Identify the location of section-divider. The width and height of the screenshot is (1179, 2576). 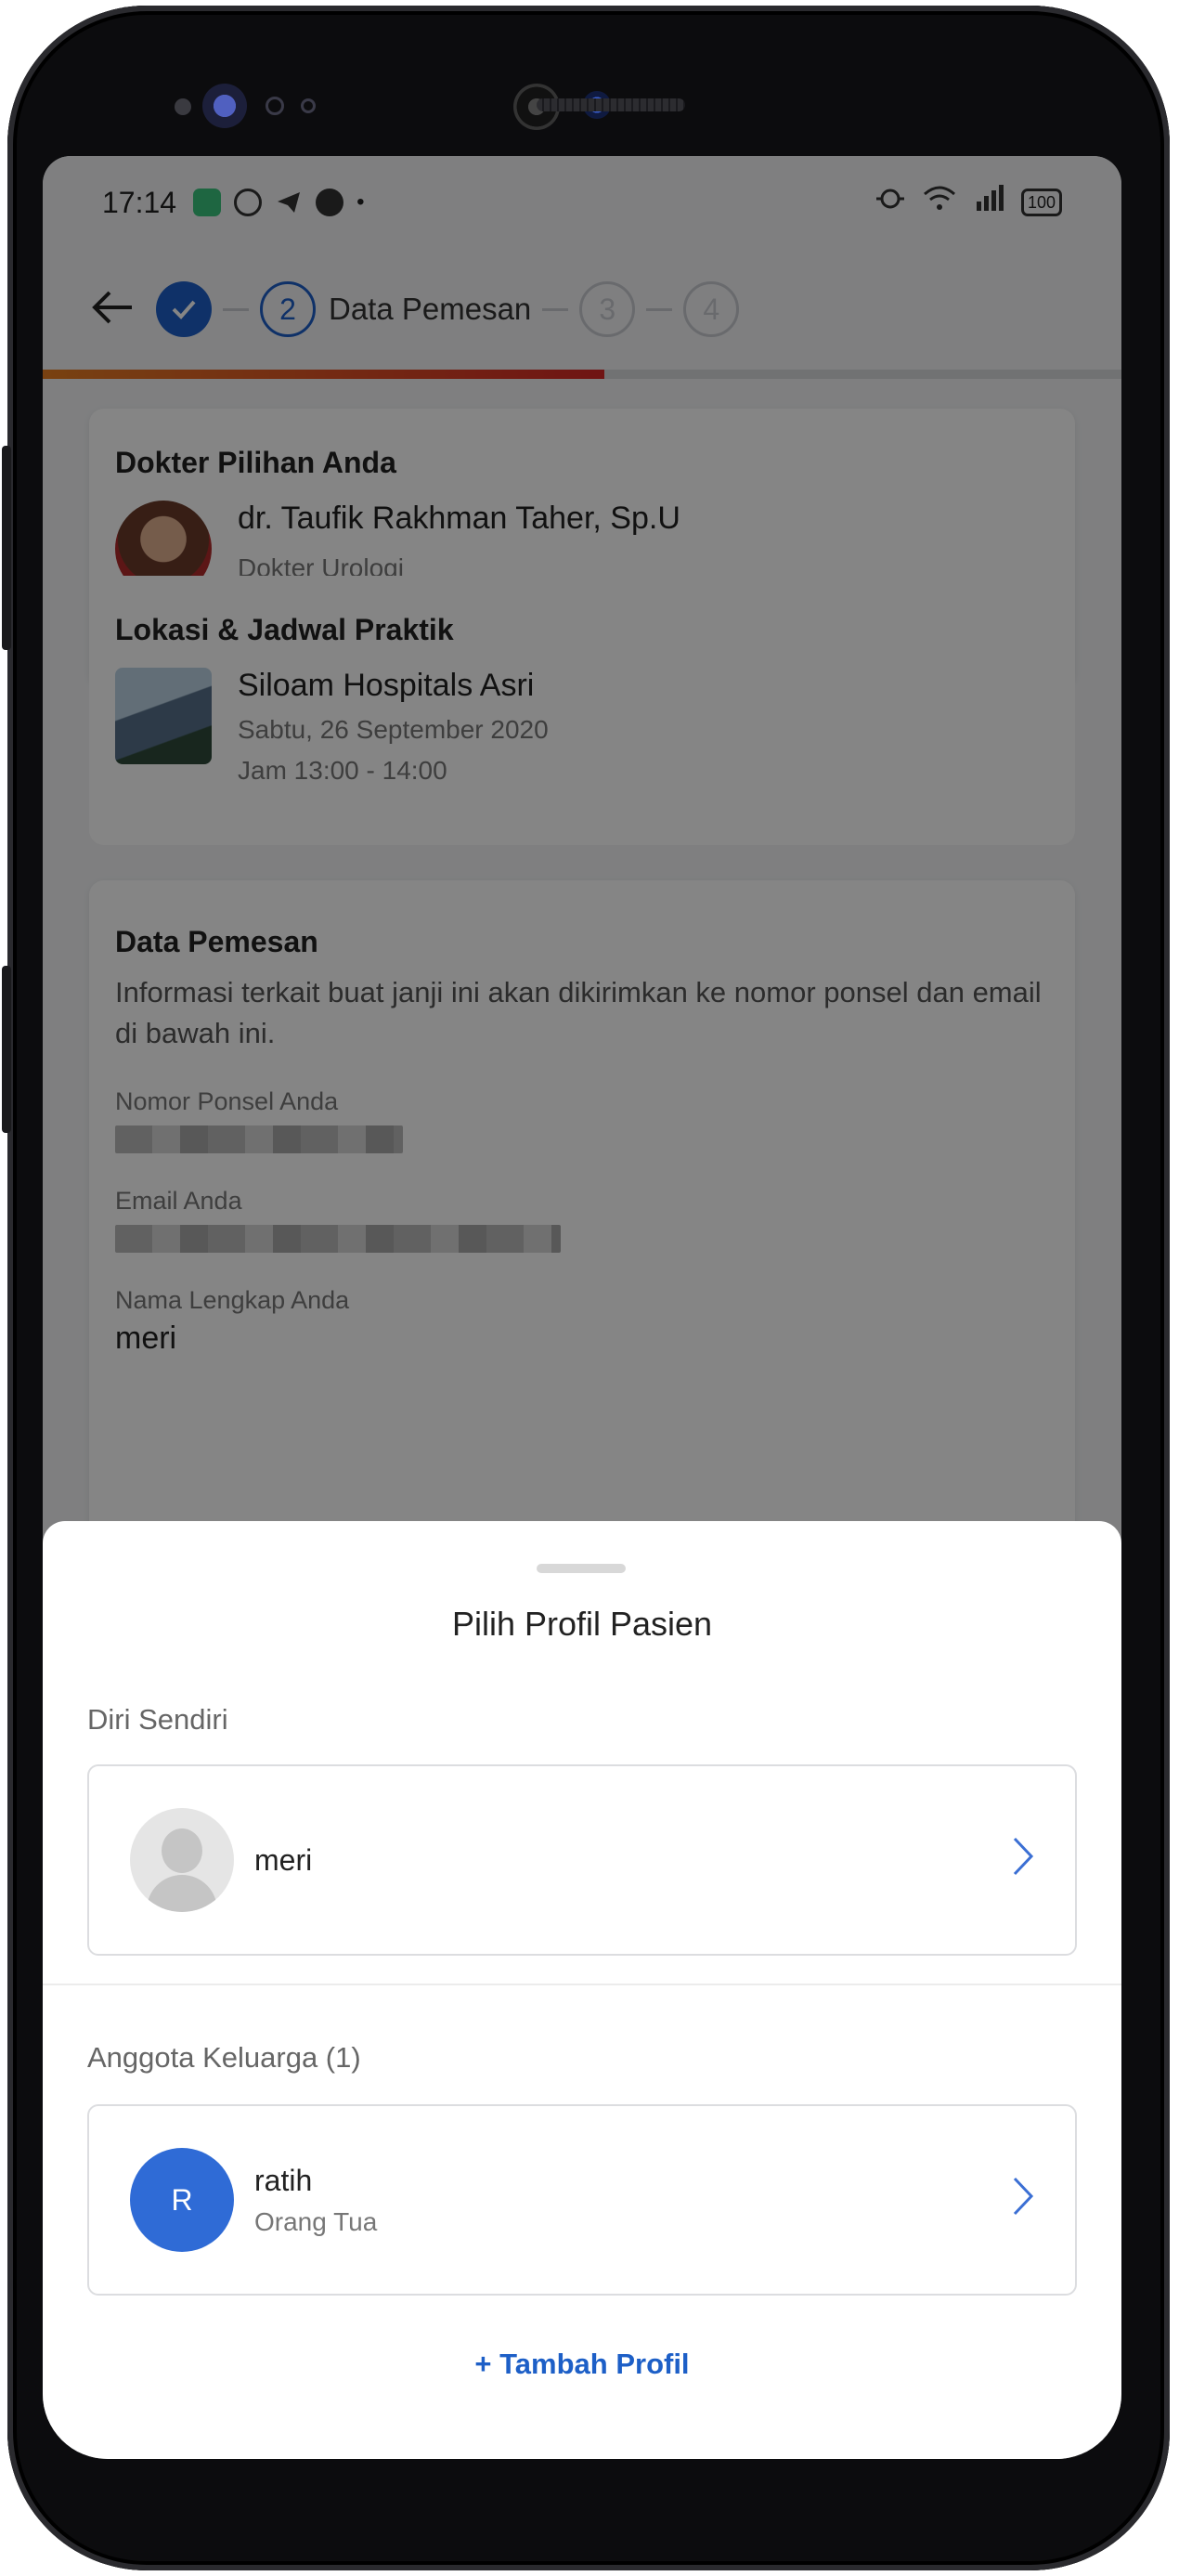
(582, 1984).